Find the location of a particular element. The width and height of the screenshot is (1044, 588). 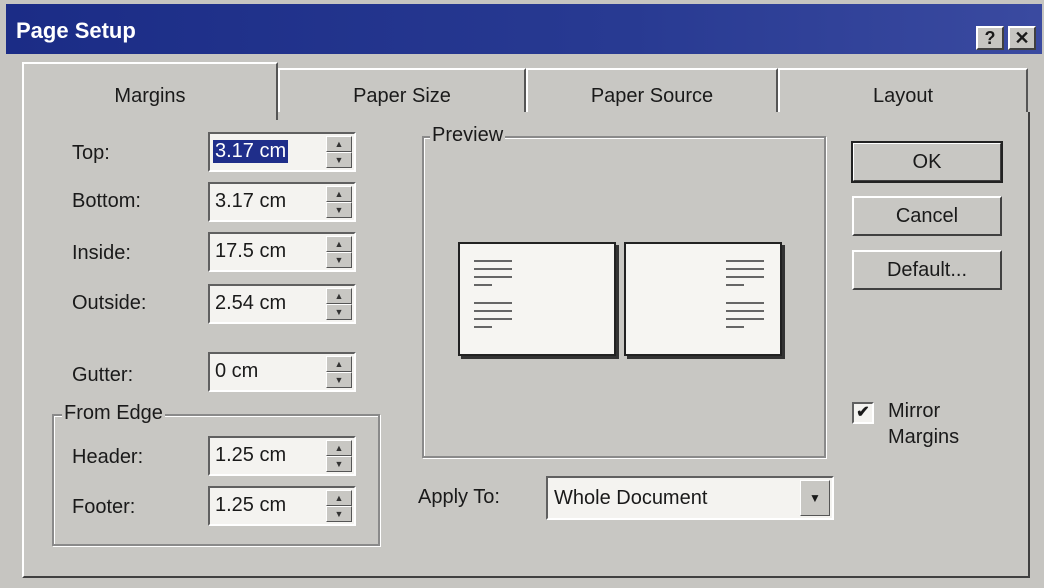

gutter-spinner: ▲ ▼ is located at coordinates (339, 372).